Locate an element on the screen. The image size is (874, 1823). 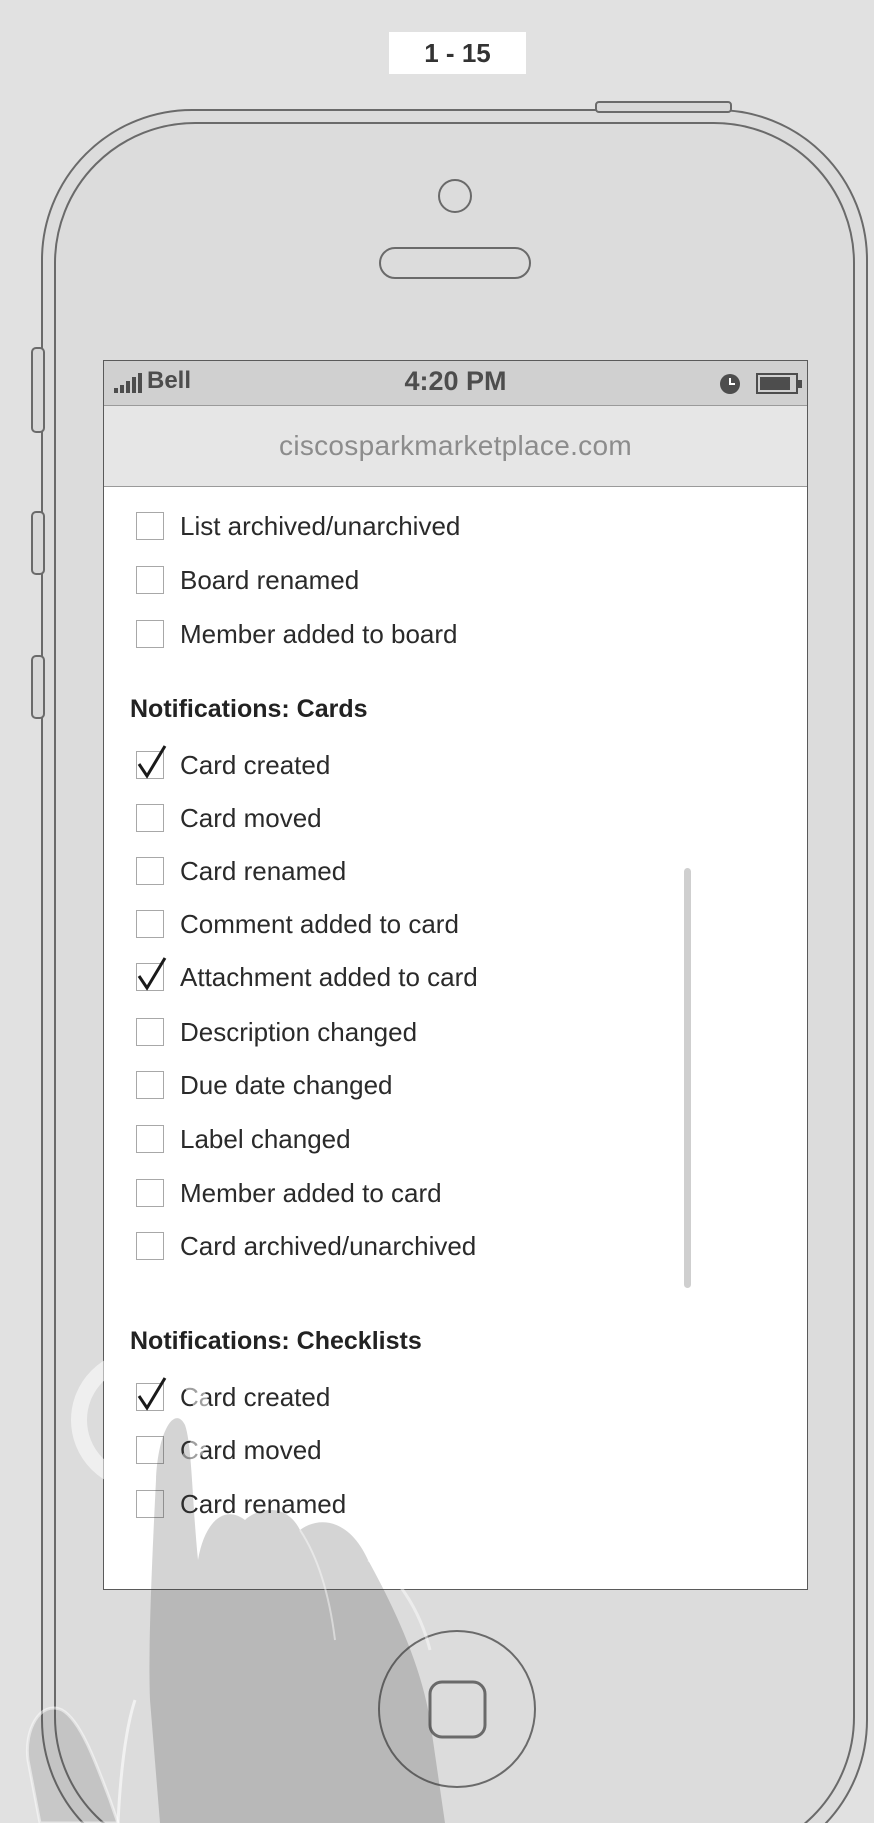
address-bar: ciscosparkmarketplace.com is located at coordinates (455, 446).